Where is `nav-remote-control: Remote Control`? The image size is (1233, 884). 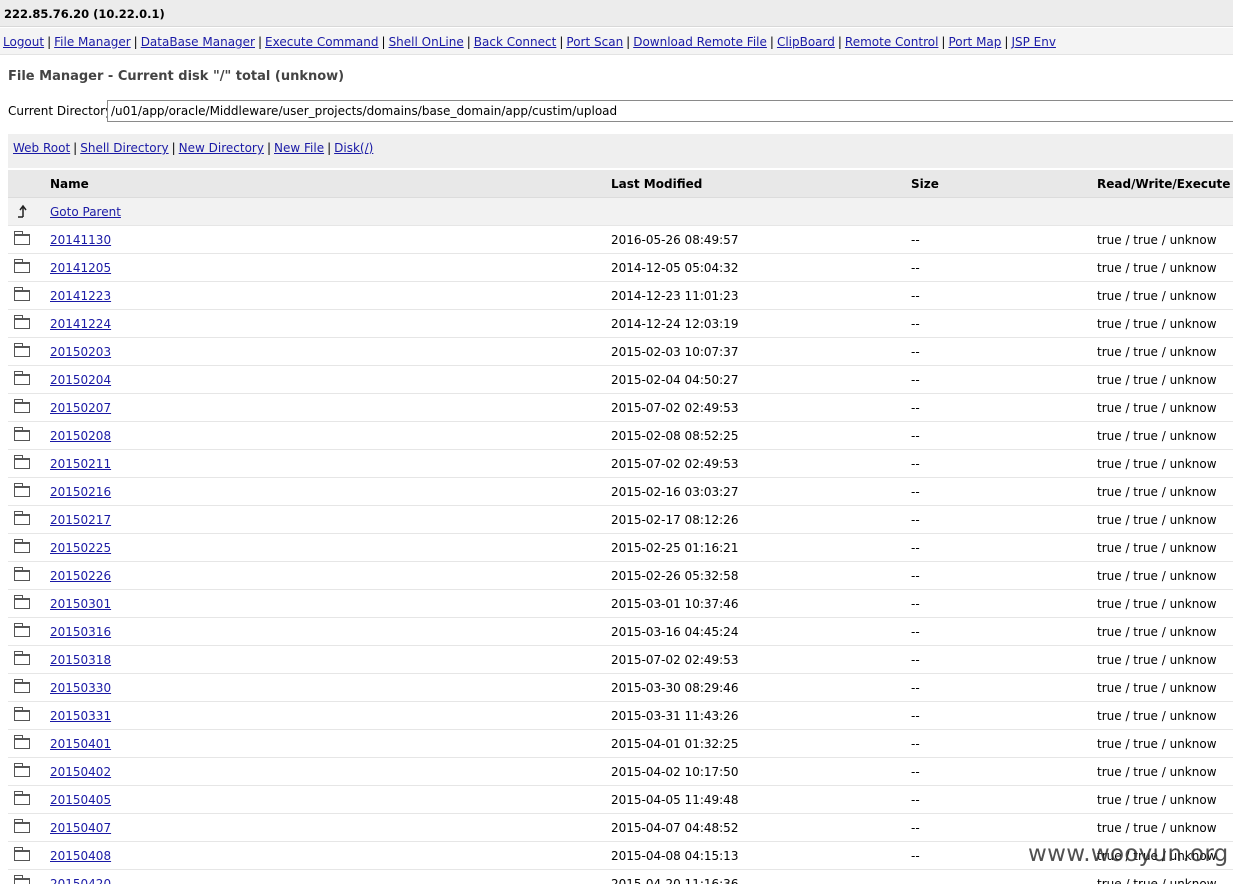
nav-remote-control: Remote Control is located at coordinates (892, 42).